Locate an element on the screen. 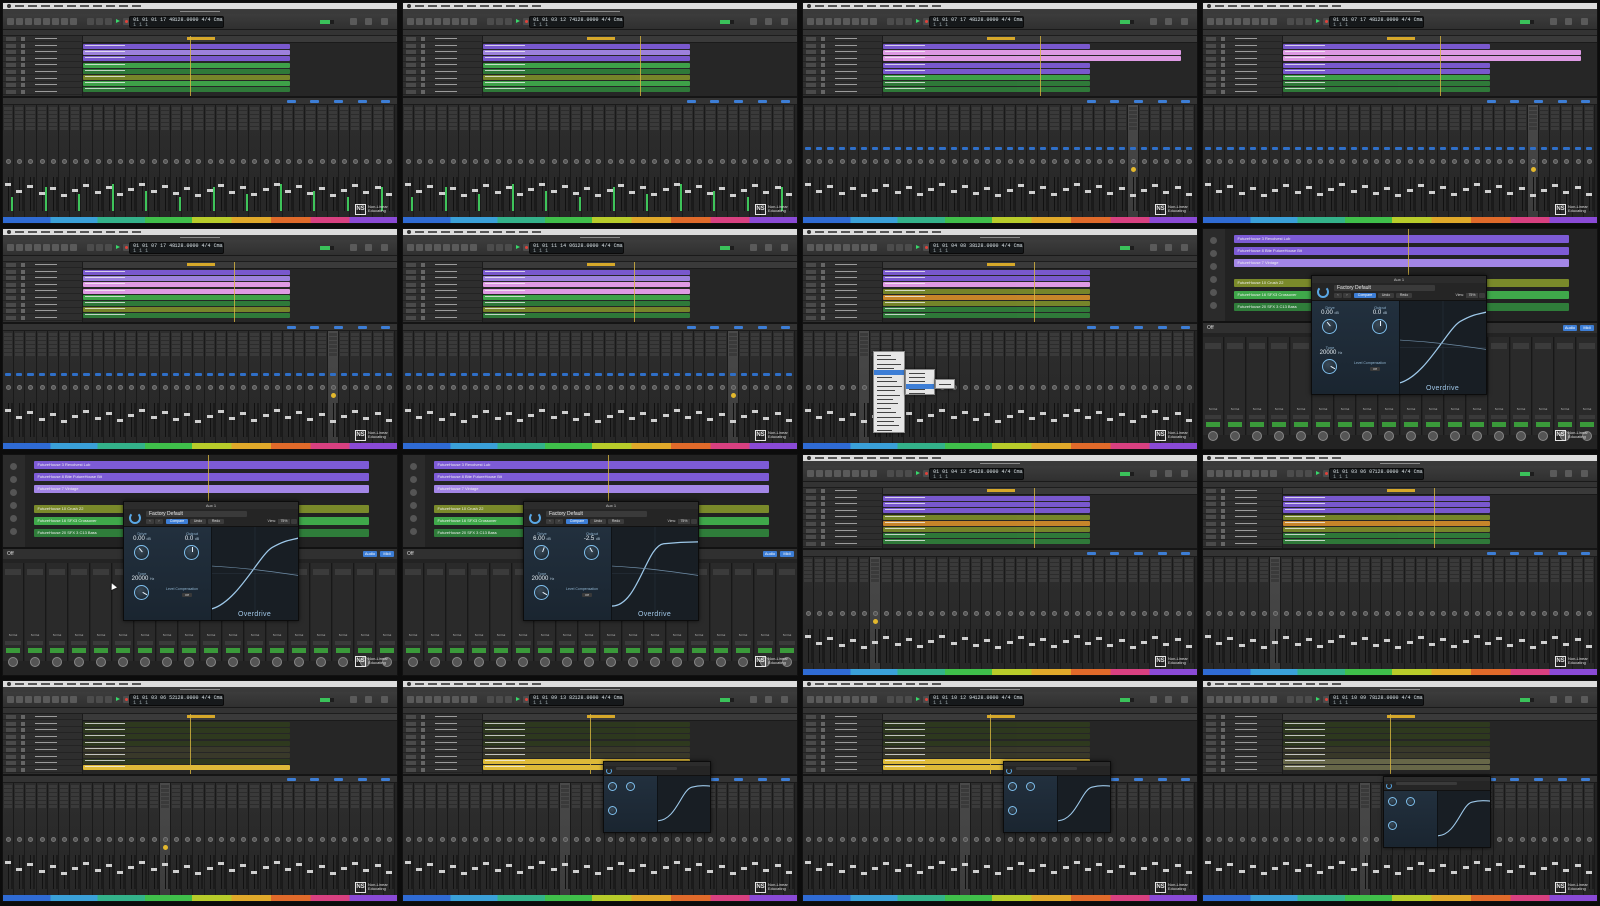 The image size is (1600, 906). automation-read-button is located at coordinates (1235, 424).